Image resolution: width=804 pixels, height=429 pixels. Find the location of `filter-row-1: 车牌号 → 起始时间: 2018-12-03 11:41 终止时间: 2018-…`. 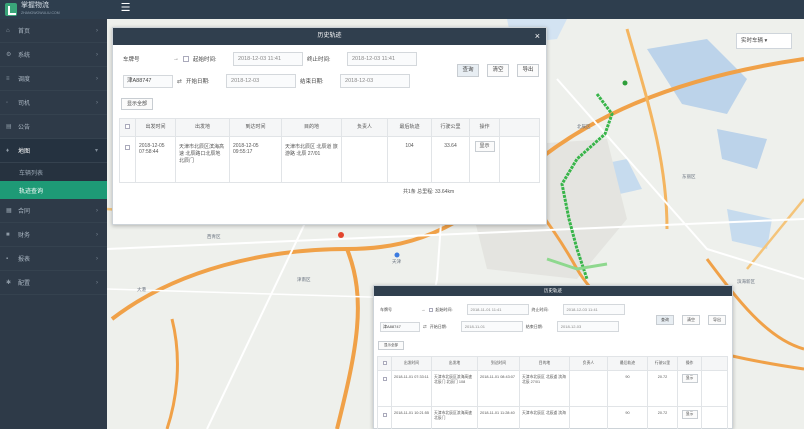

filter-row-1: 车牌号 → 起始时间: 2018-12-03 11:41 终止时间: 2018-… is located at coordinates (270, 59).